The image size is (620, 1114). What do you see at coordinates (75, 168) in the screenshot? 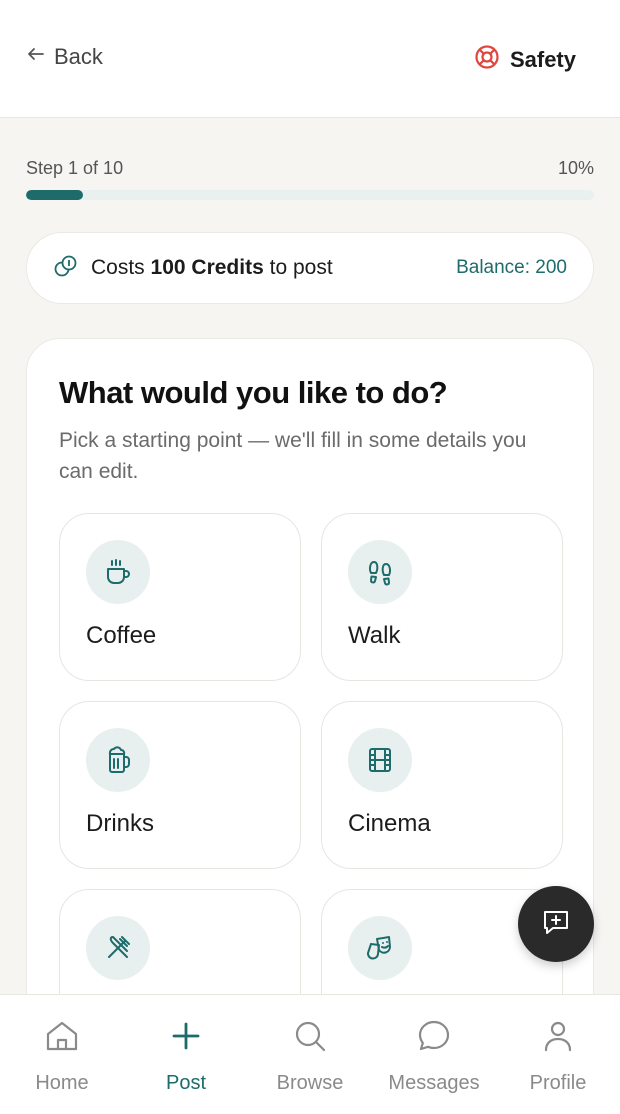
I see `step-text: Step 1 of 10` at bounding box center [75, 168].